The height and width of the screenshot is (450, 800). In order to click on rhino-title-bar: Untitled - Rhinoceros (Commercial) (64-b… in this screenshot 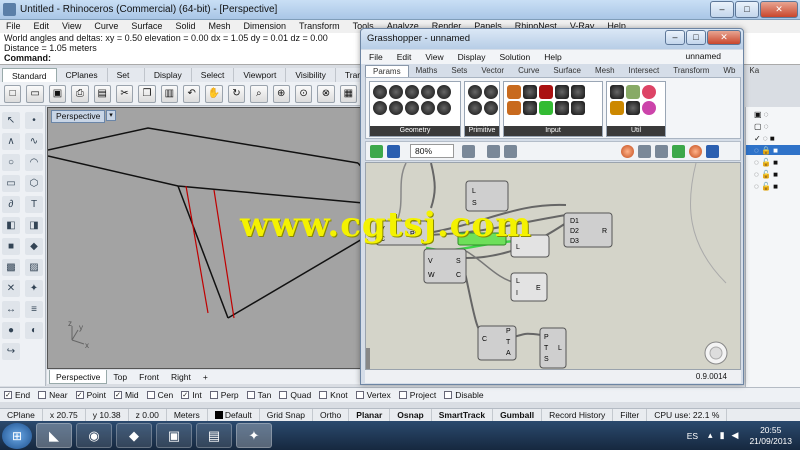, I will do `click(400, 10)`.